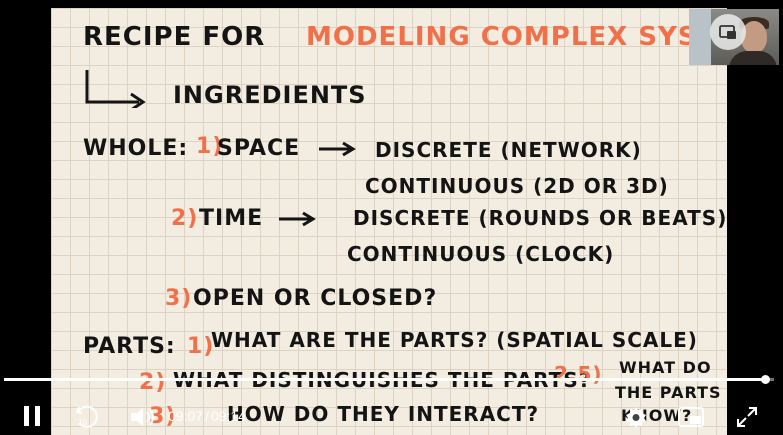 This screenshot has width=783, height=435. I want to click on volume-icon, so click(142, 417).